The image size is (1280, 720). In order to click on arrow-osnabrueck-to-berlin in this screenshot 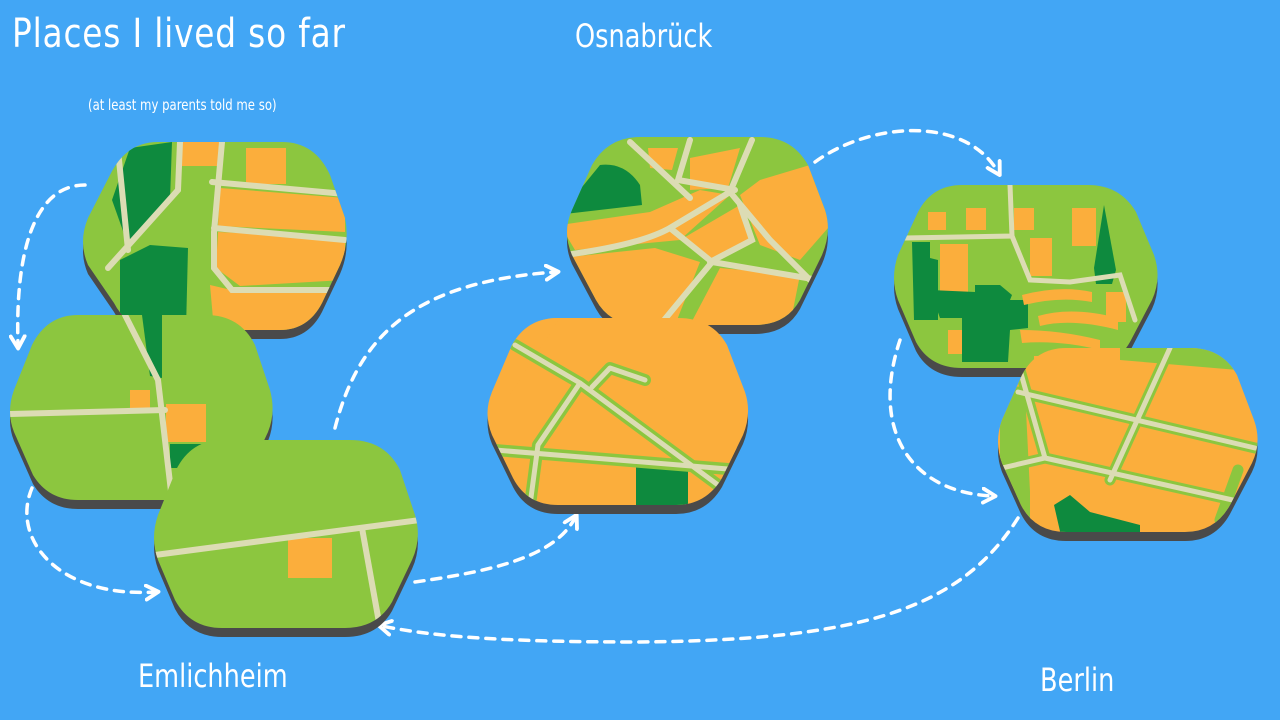, I will do `click(905, 150)`.